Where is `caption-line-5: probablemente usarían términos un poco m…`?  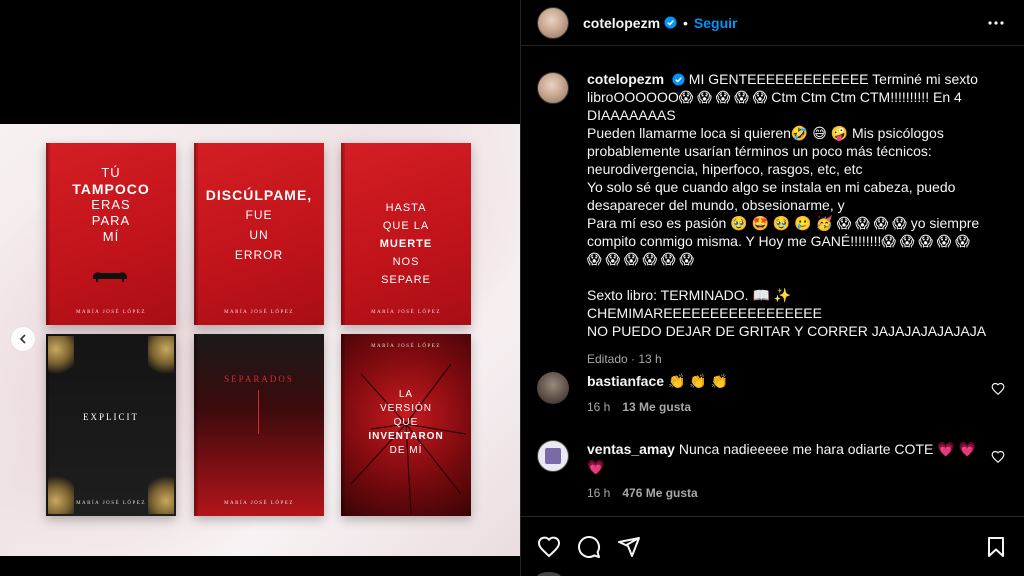
caption-line-5: probablemente usarían términos un poco m… is located at coordinates (759, 151).